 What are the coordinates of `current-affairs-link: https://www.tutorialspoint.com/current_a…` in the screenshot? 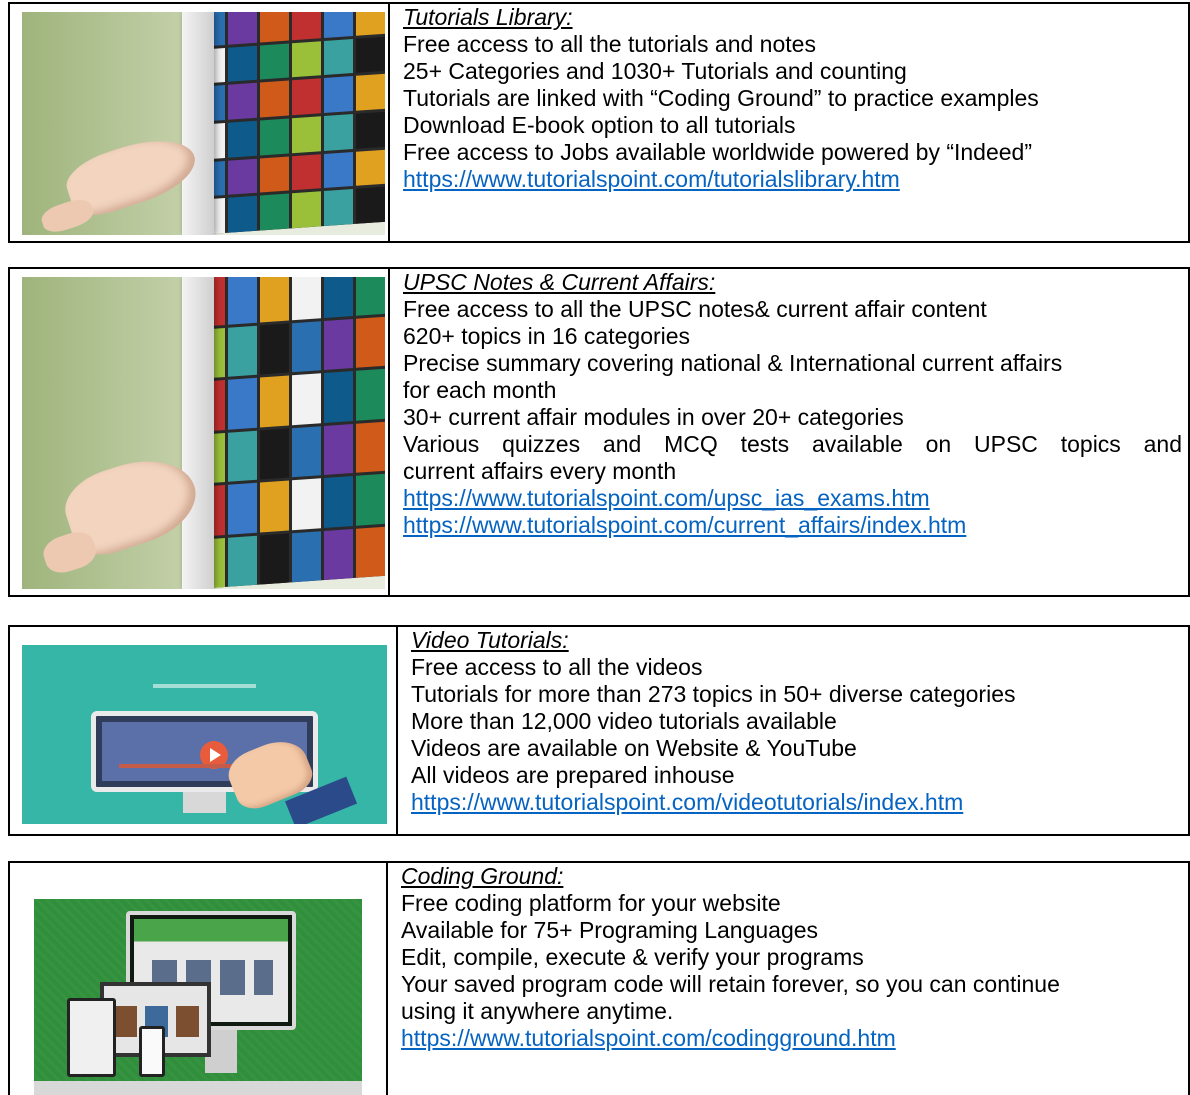 It's located at (795, 525).